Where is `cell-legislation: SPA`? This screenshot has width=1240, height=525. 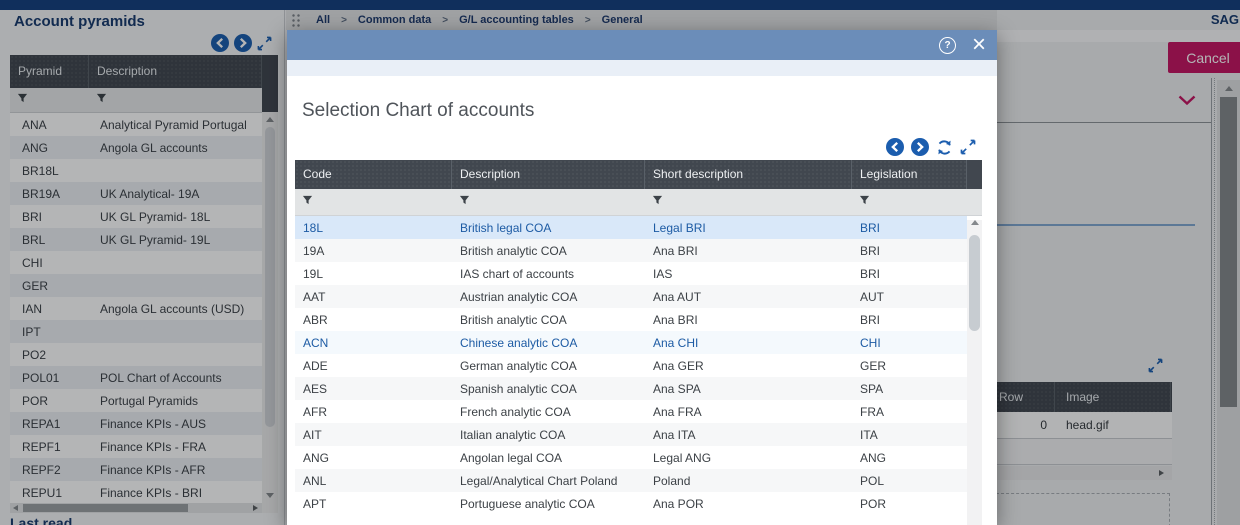
cell-legislation: SPA is located at coordinates (872, 388).